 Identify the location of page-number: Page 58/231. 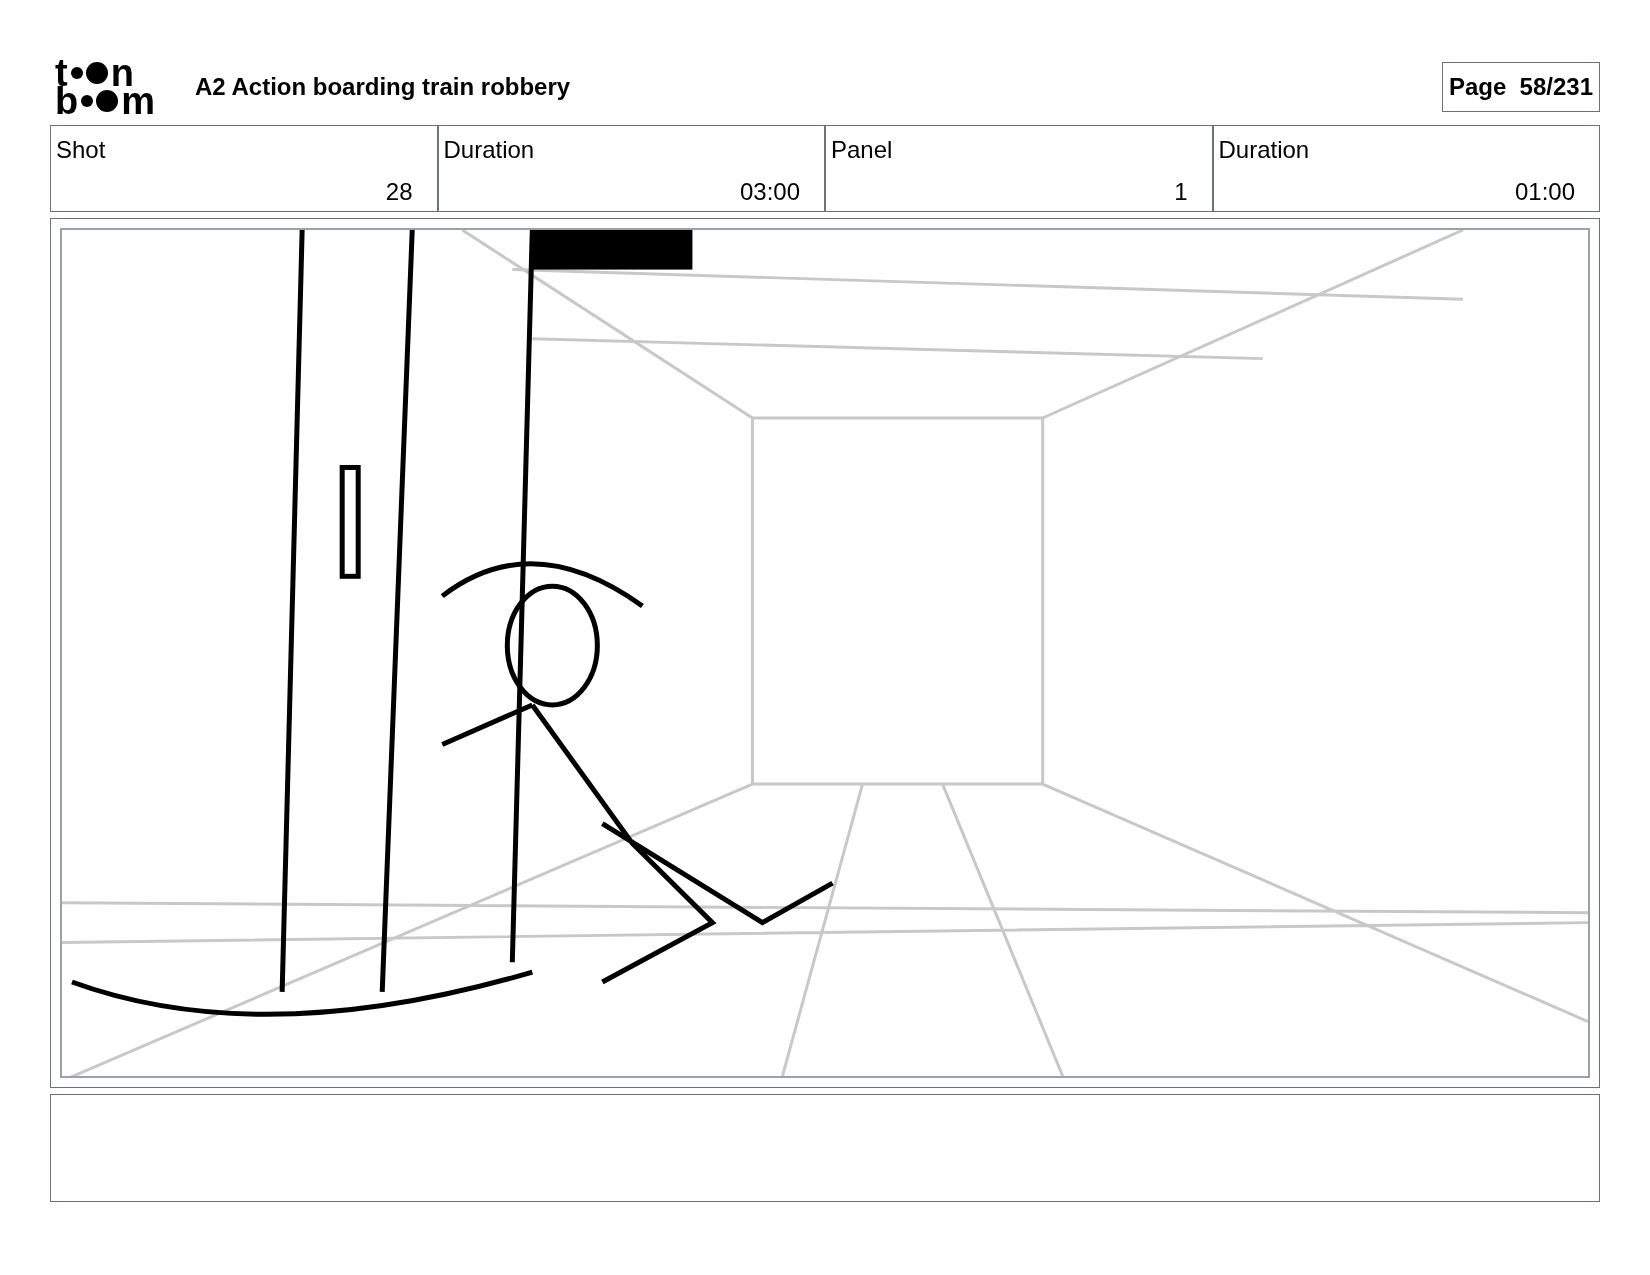
(1520, 87).